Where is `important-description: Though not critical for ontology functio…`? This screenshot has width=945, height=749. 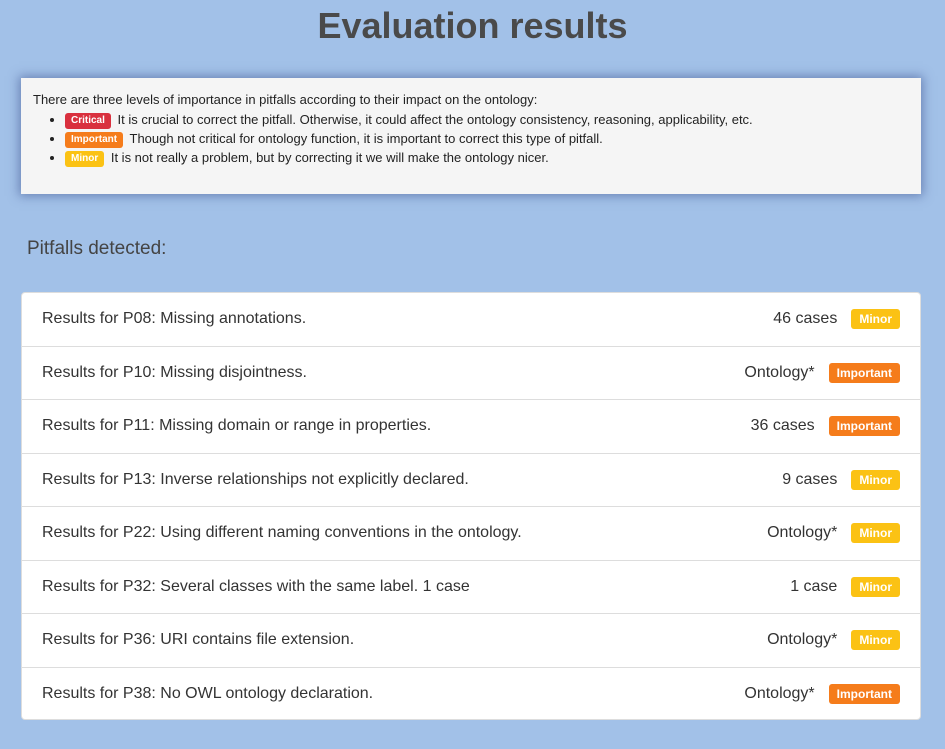 important-description: Though not critical for ontology functio… is located at coordinates (366, 138).